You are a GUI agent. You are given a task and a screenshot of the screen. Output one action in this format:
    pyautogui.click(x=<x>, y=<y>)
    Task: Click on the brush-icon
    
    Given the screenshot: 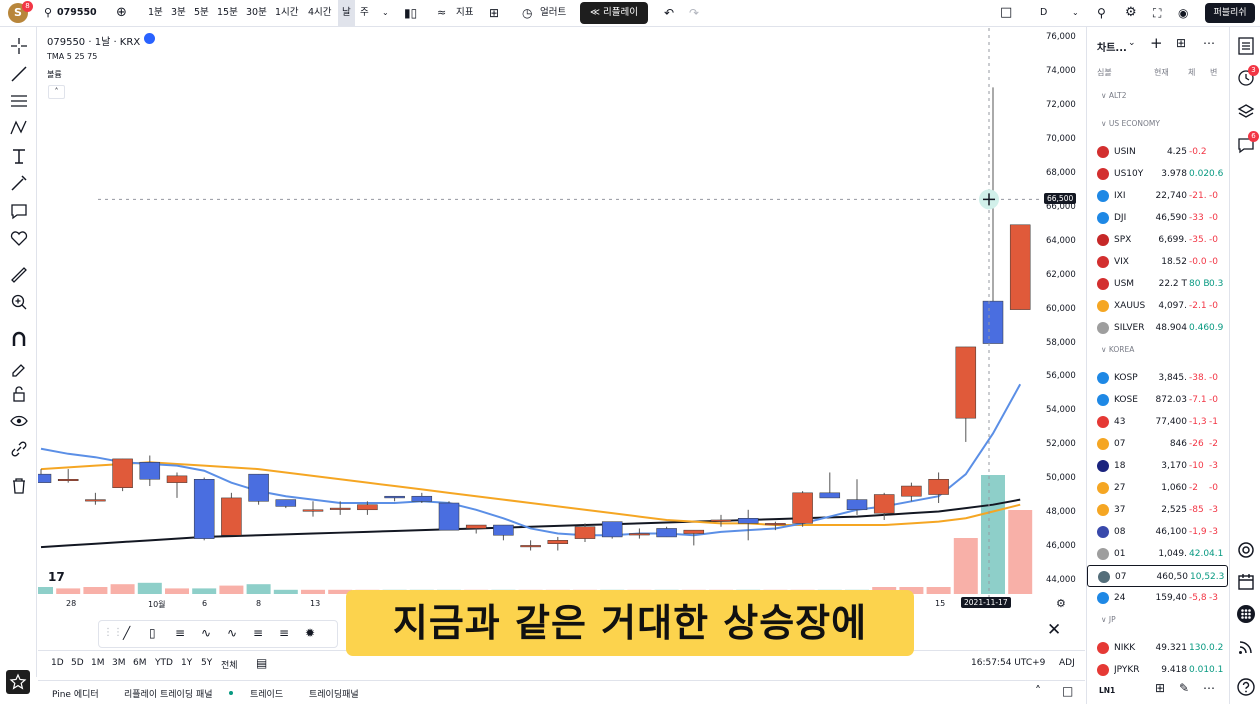 What is the action you would take?
    pyautogui.click(x=19, y=183)
    